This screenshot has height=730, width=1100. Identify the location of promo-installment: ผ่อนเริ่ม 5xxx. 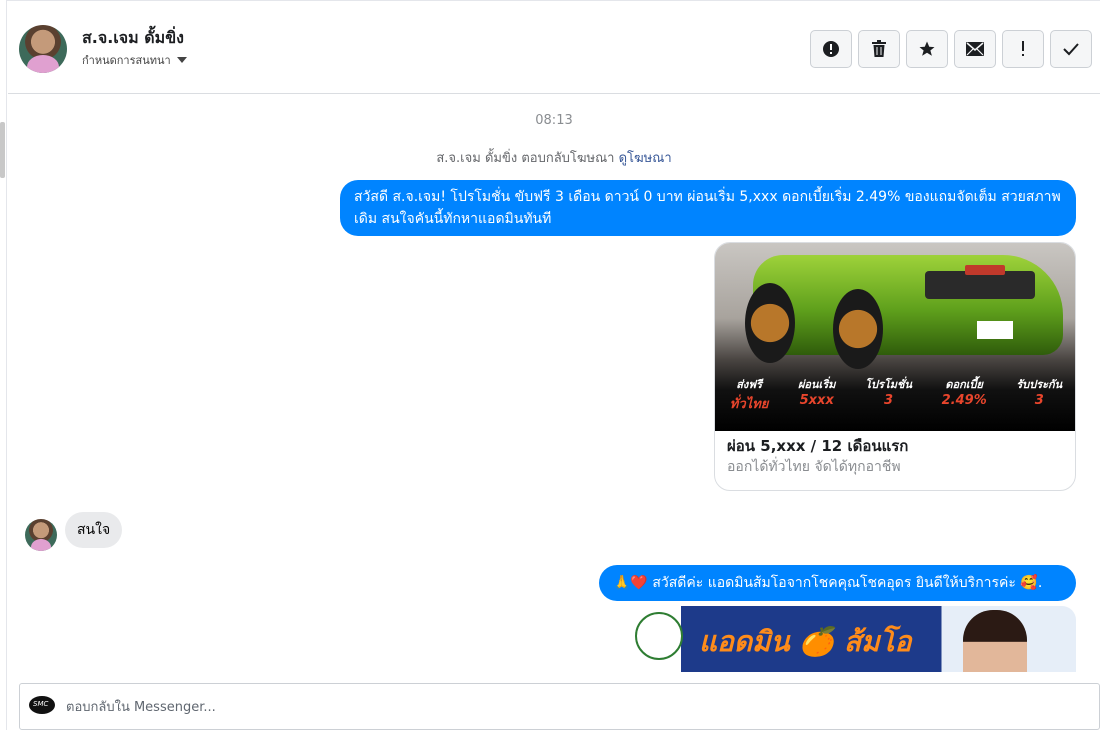
(816, 393).